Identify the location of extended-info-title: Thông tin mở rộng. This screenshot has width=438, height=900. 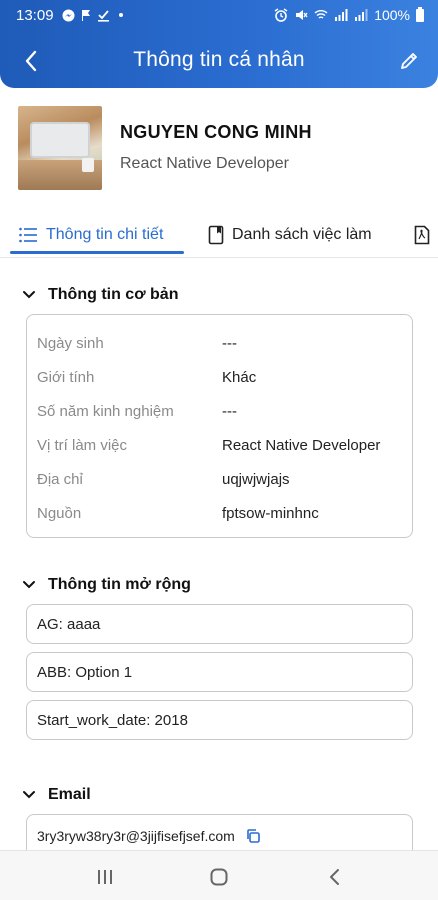
(119, 584).